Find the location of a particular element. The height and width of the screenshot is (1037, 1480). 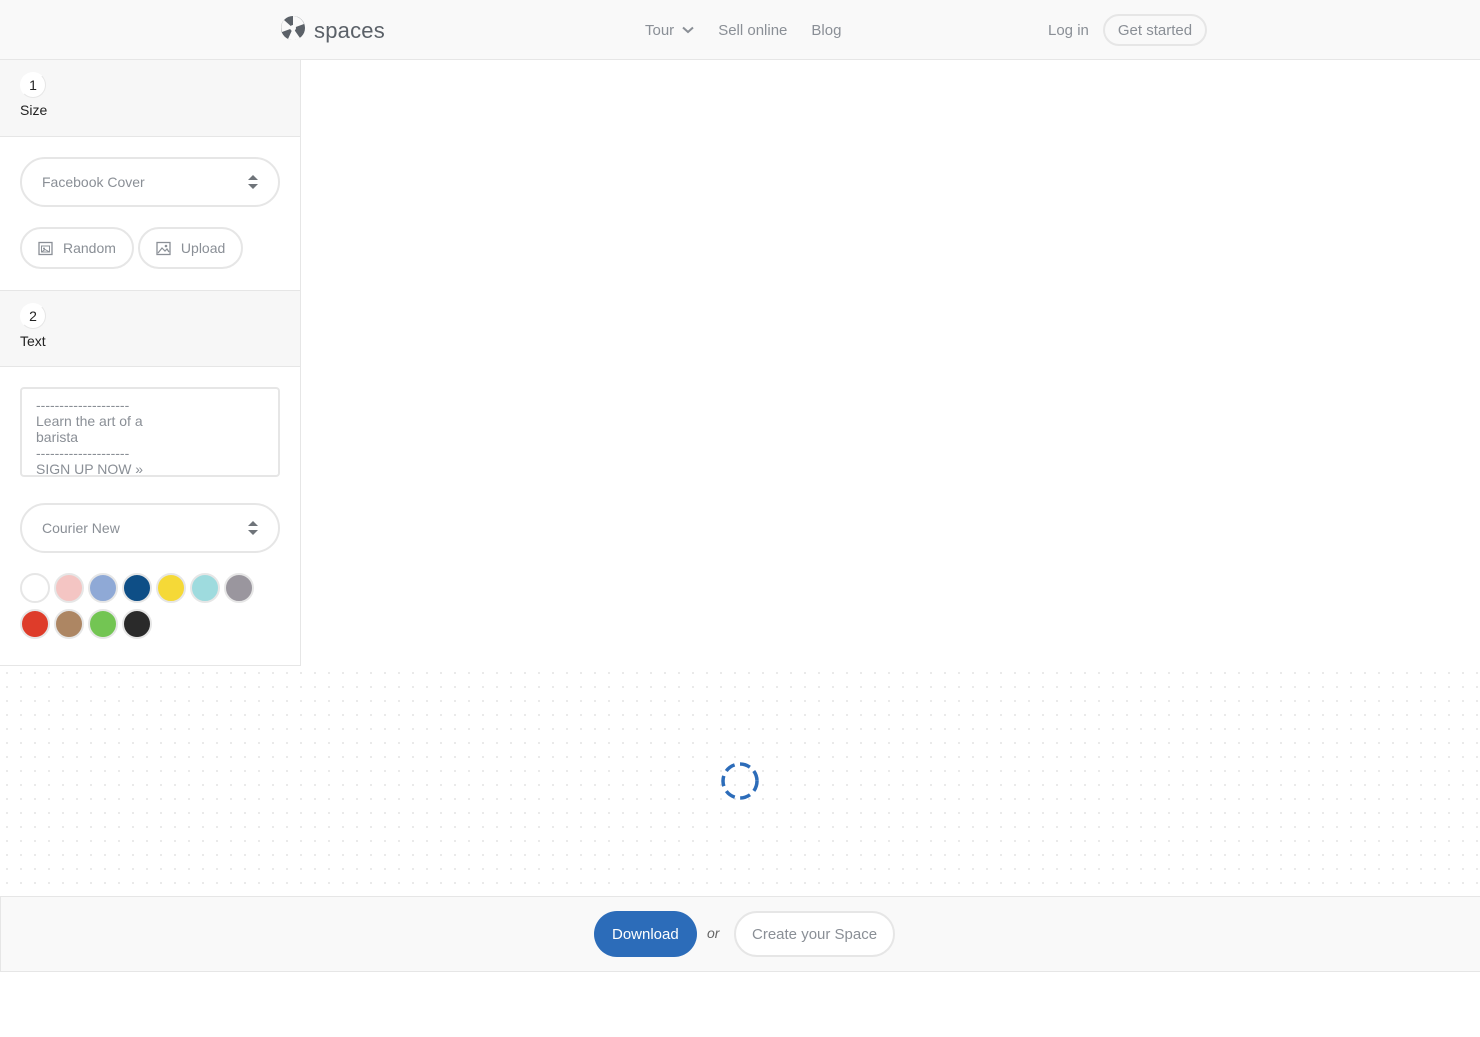

text-color-swatches is located at coordinates (140, 609).